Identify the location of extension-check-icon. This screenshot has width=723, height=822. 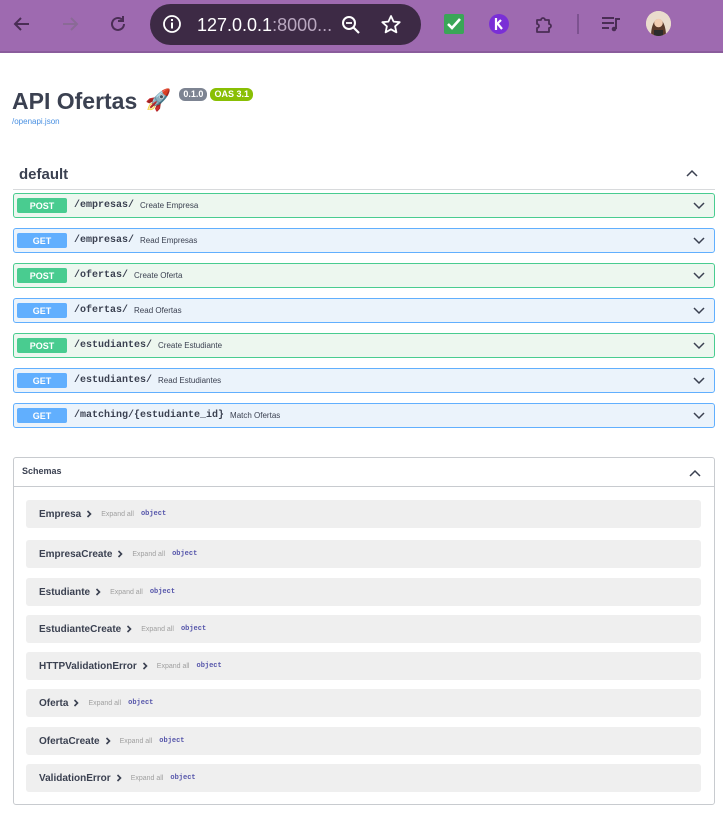
(454, 24).